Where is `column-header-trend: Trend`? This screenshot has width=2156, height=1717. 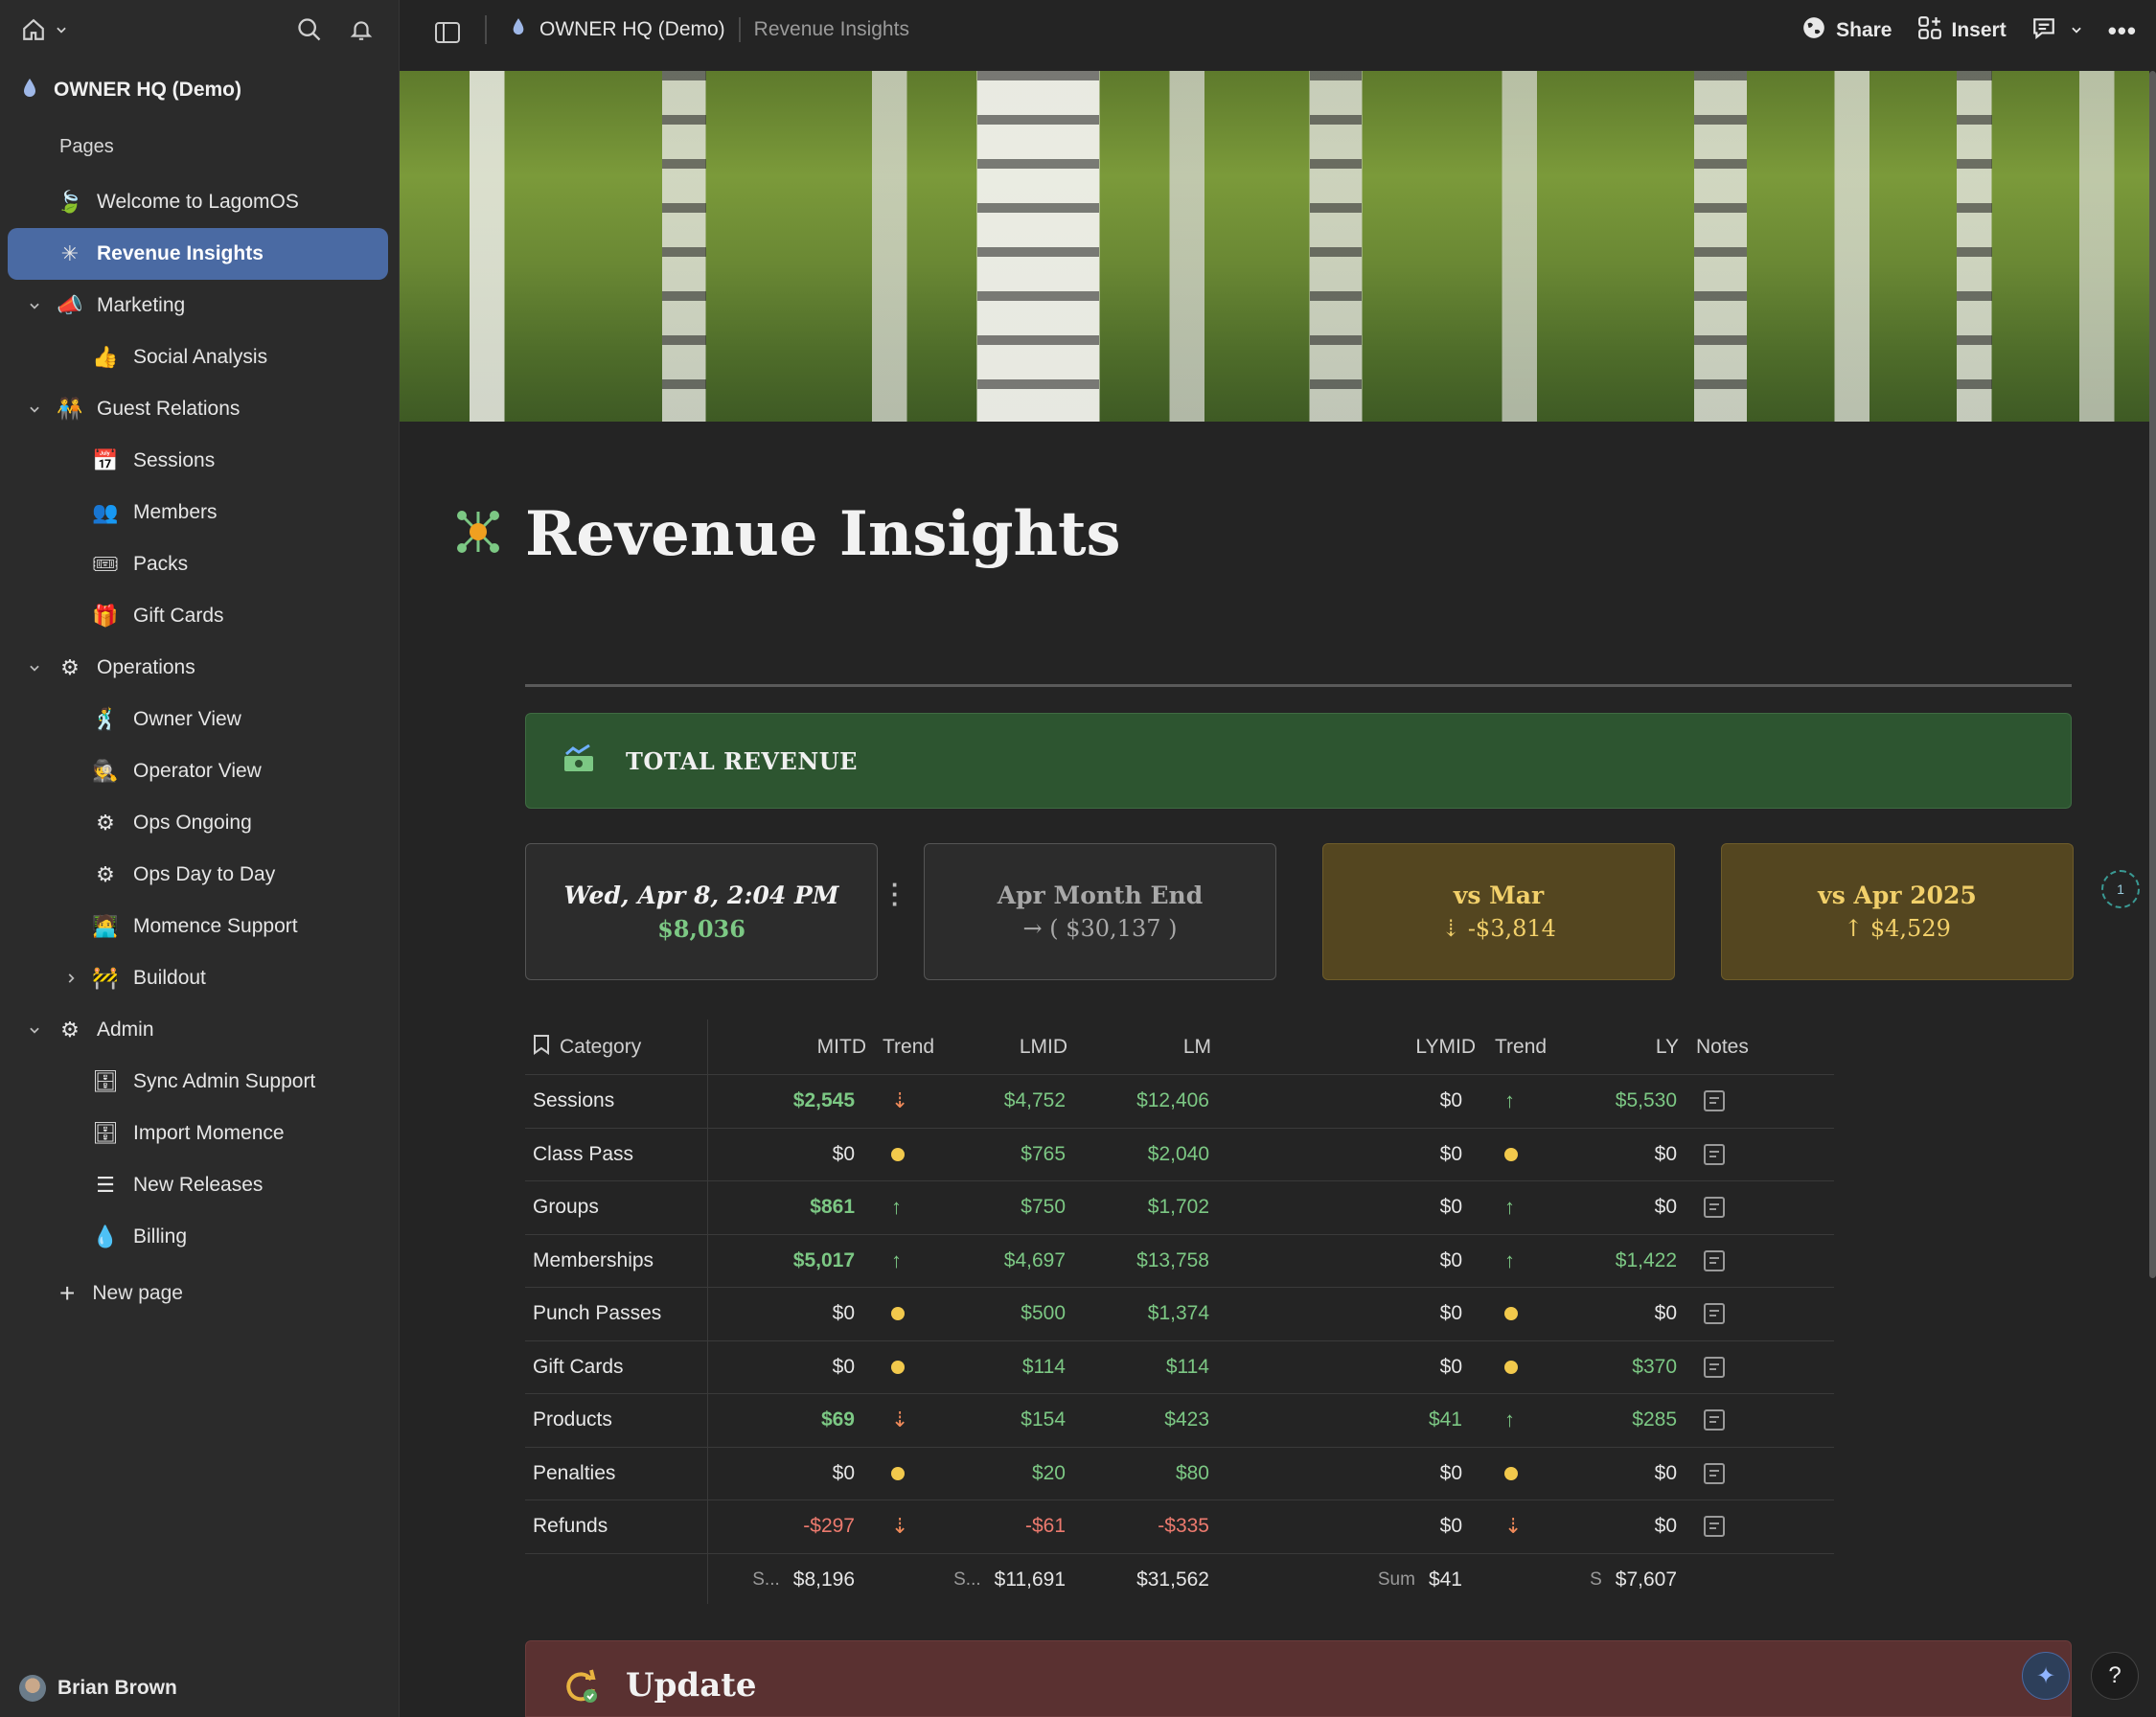
column-header-trend: Trend is located at coordinates (908, 1047).